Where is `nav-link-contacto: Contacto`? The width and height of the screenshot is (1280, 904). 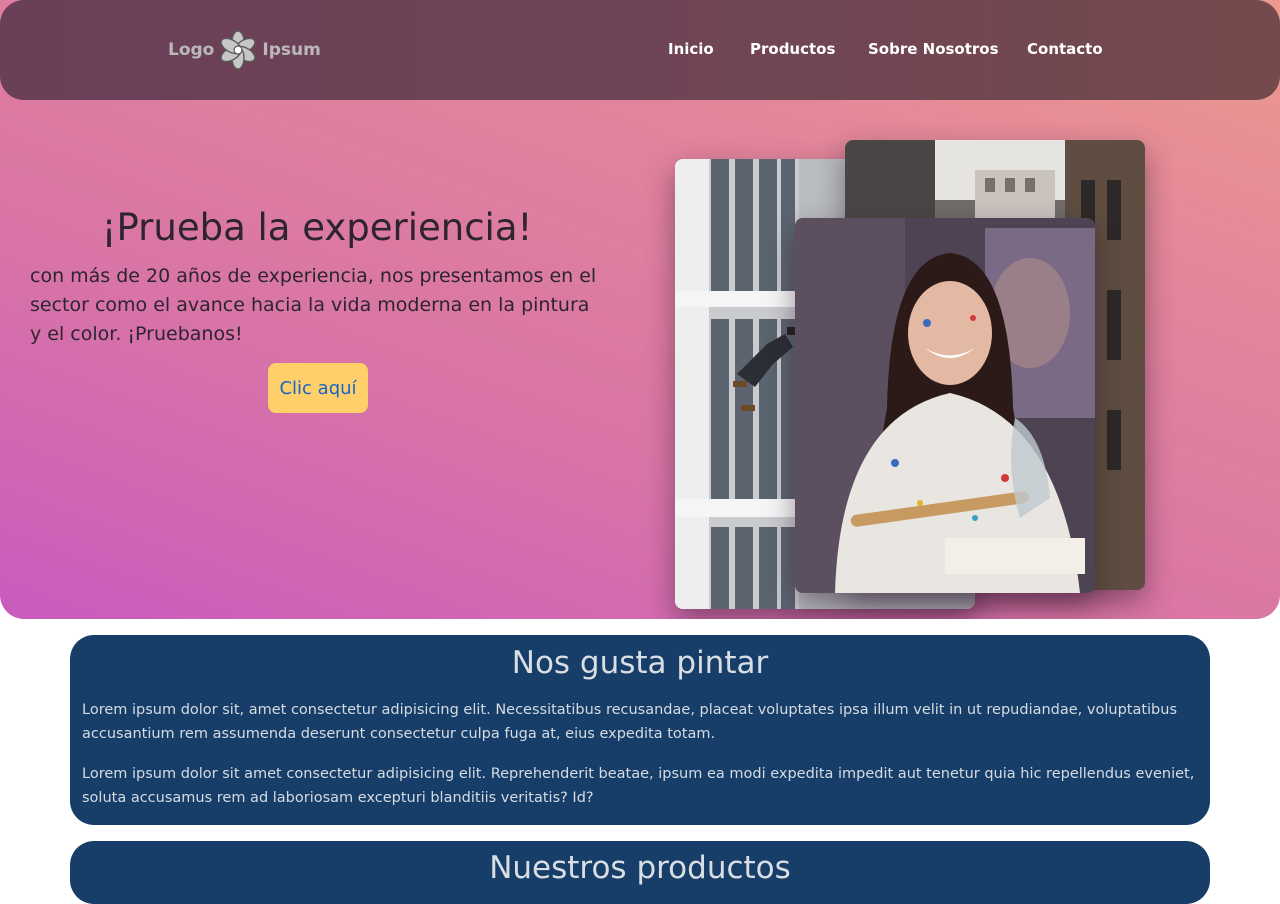 nav-link-contacto: Contacto is located at coordinates (1065, 49).